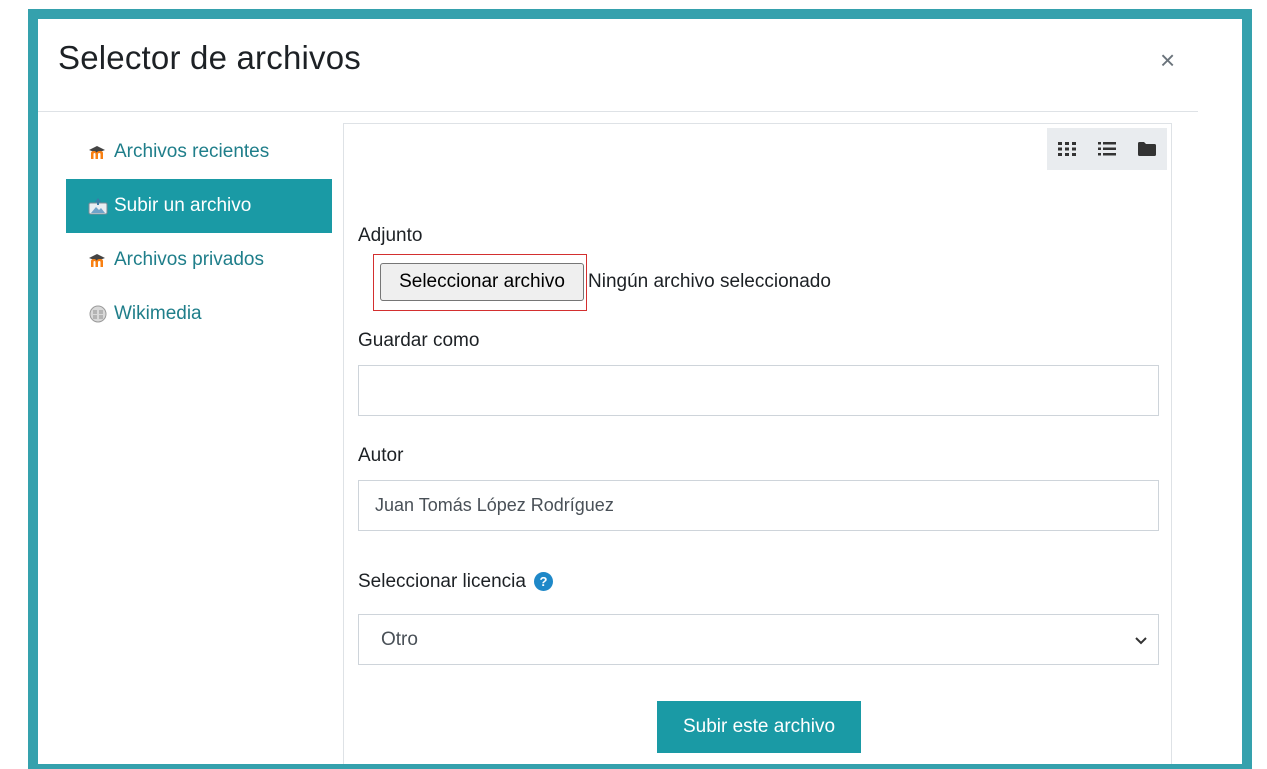 This screenshot has height=769, width=1267. Describe the element at coordinates (183, 205) in the screenshot. I see `sidebar-item-label: Subir un archivo` at that location.